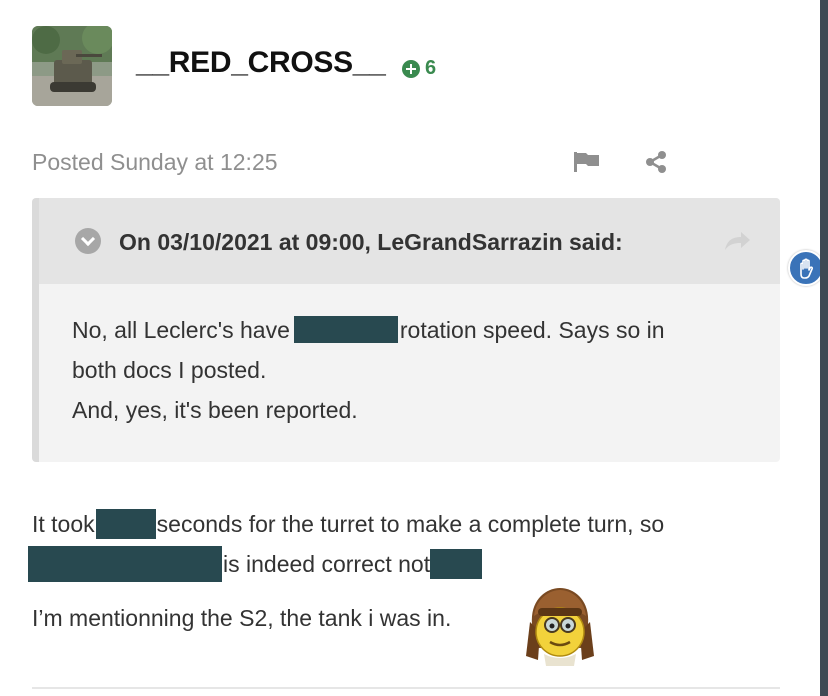 The width and height of the screenshot is (828, 696). I want to click on grab-hand-button, so click(806, 268).